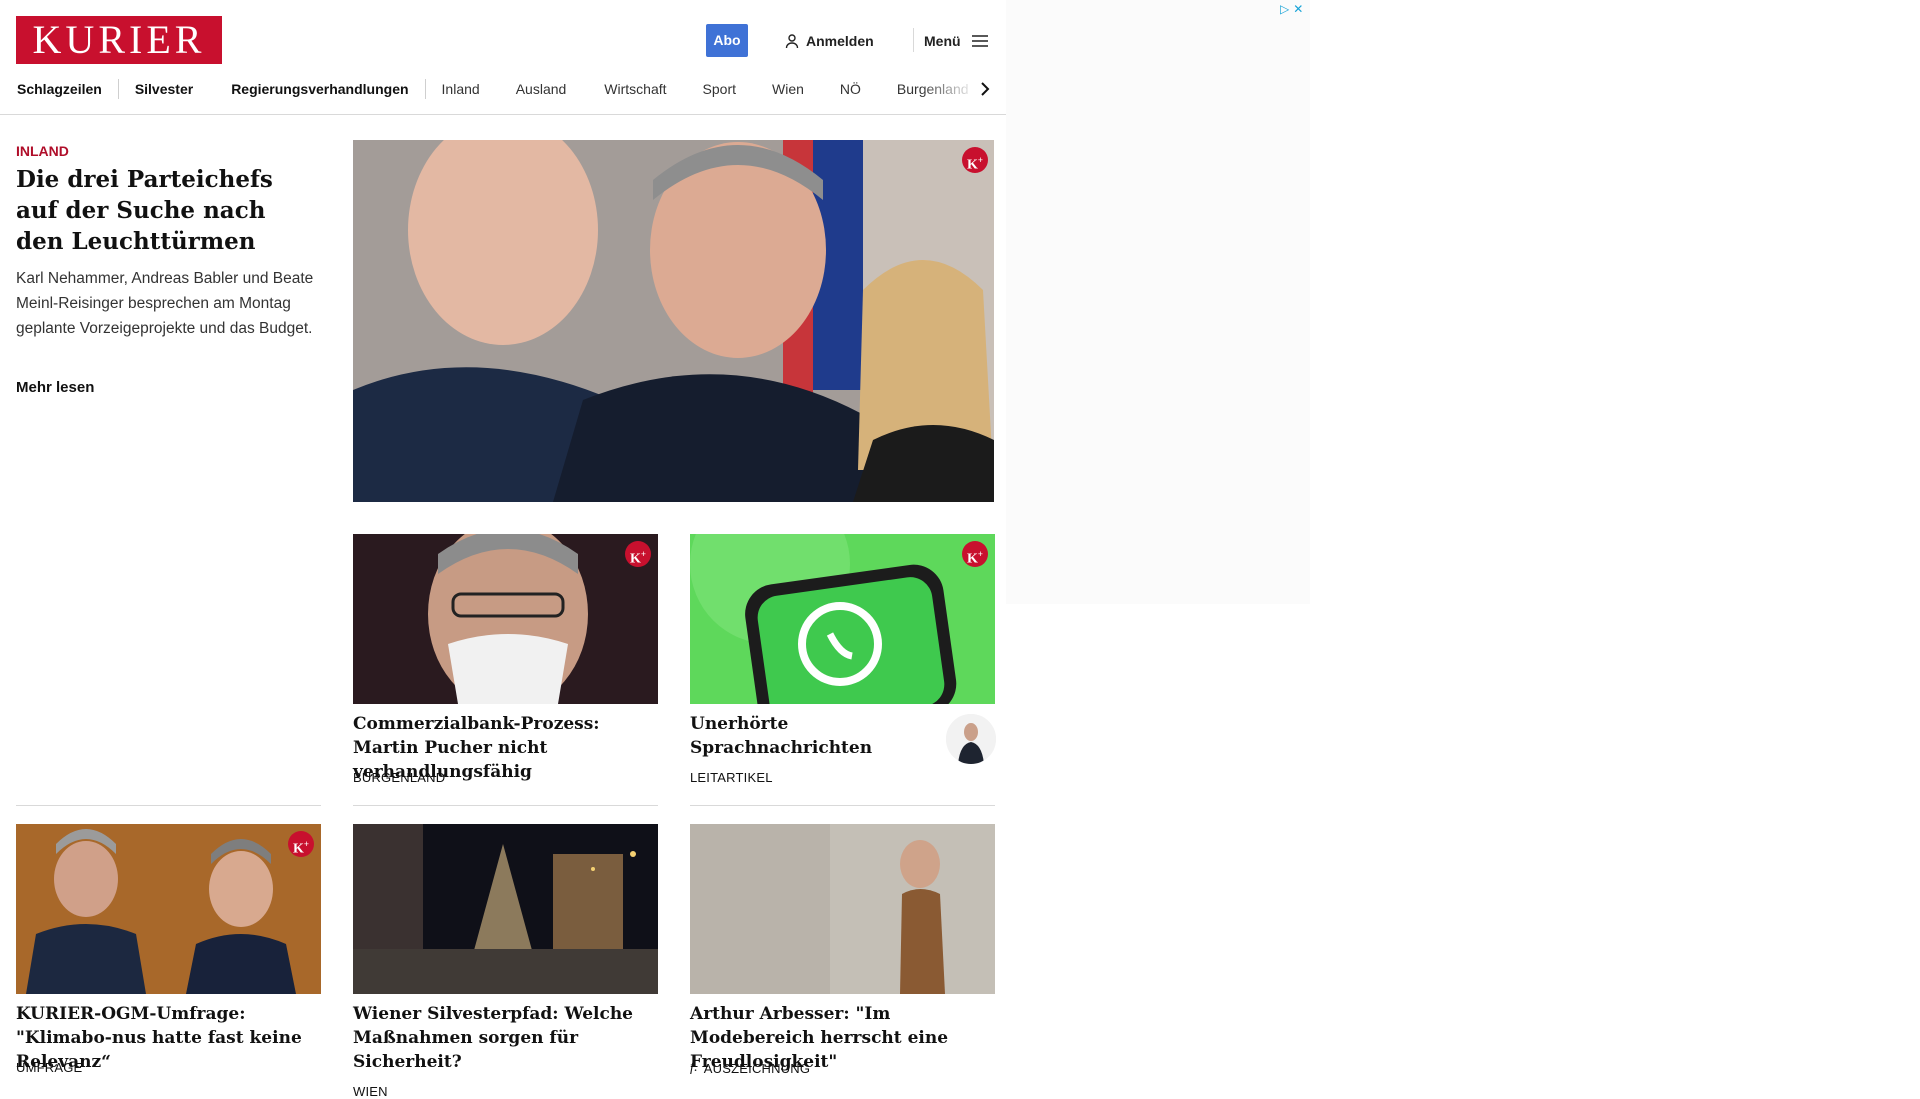 The image size is (1920, 1099). I want to click on card-kicker: LEITARTIKEL, so click(731, 777).